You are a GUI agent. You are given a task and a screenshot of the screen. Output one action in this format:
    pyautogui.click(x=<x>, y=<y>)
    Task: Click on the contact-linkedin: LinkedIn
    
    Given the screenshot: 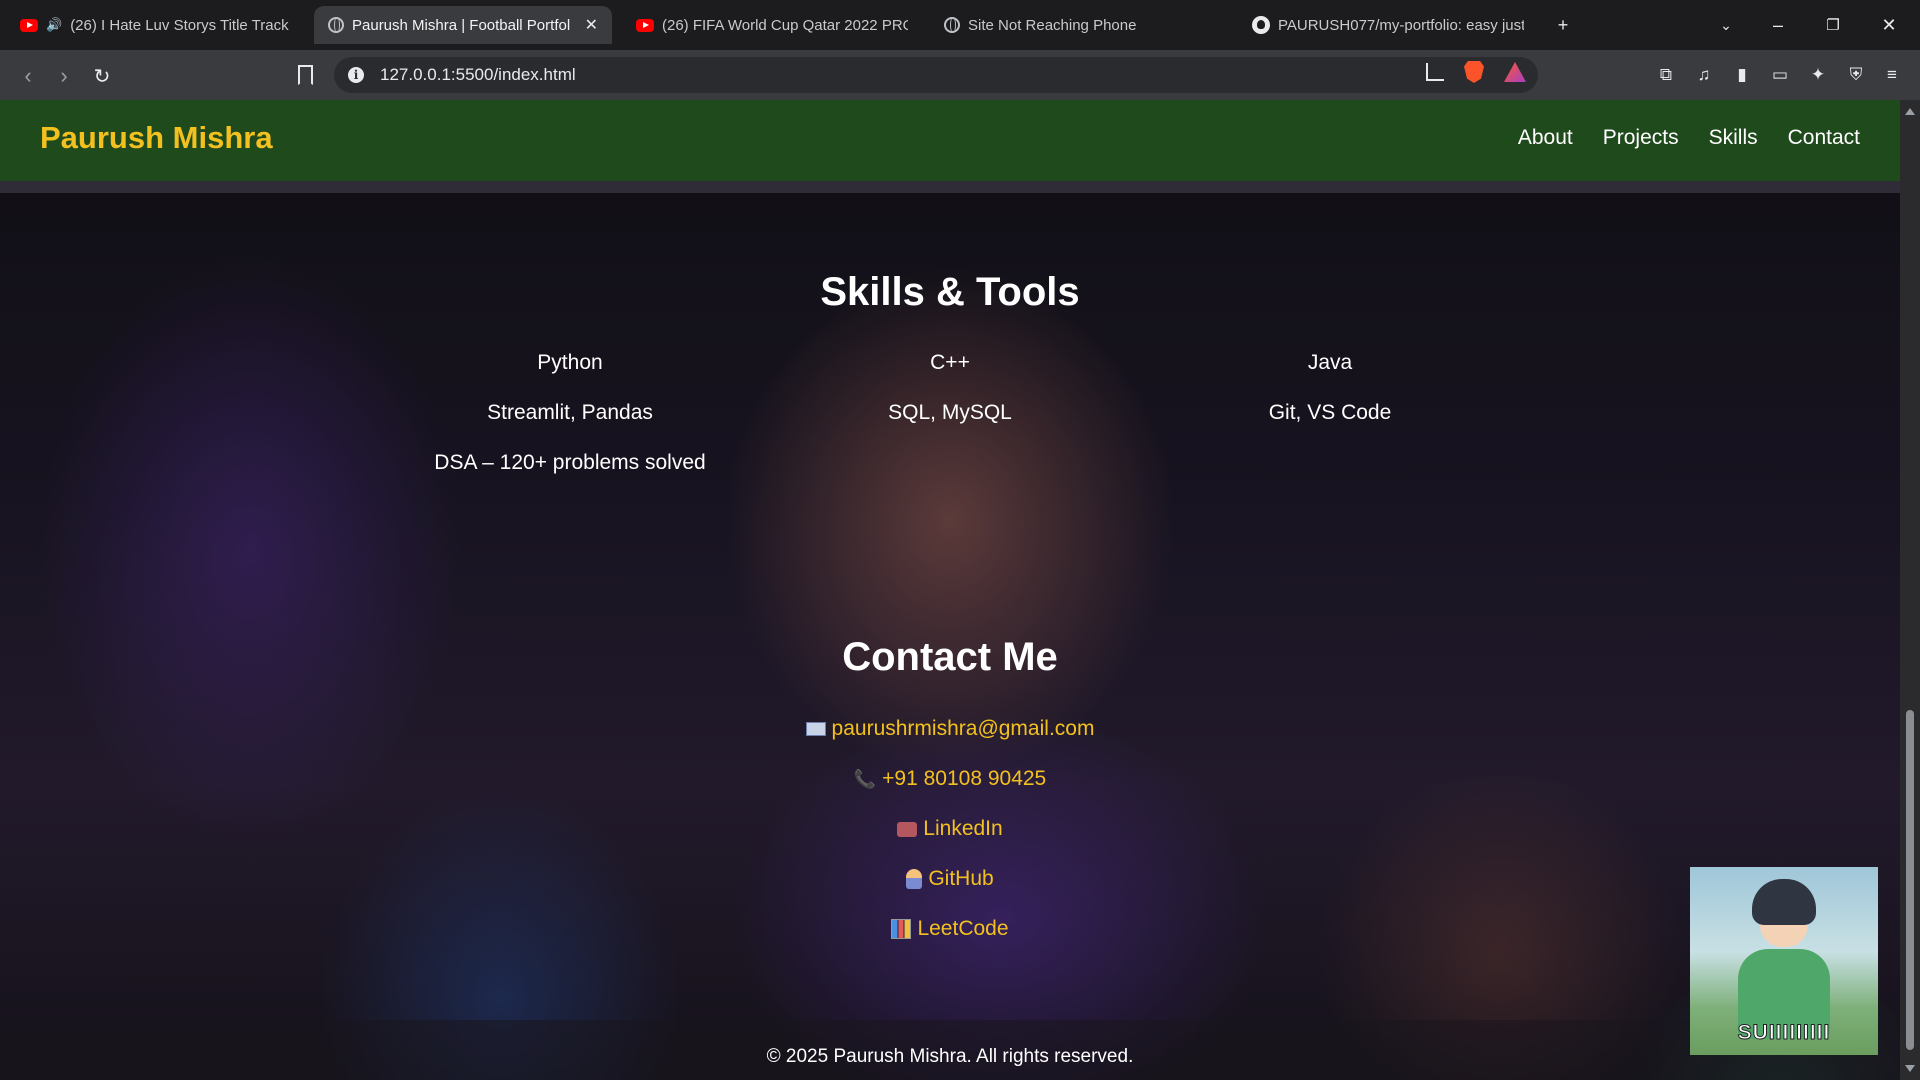 What is the action you would take?
    pyautogui.click(x=950, y=829)
    